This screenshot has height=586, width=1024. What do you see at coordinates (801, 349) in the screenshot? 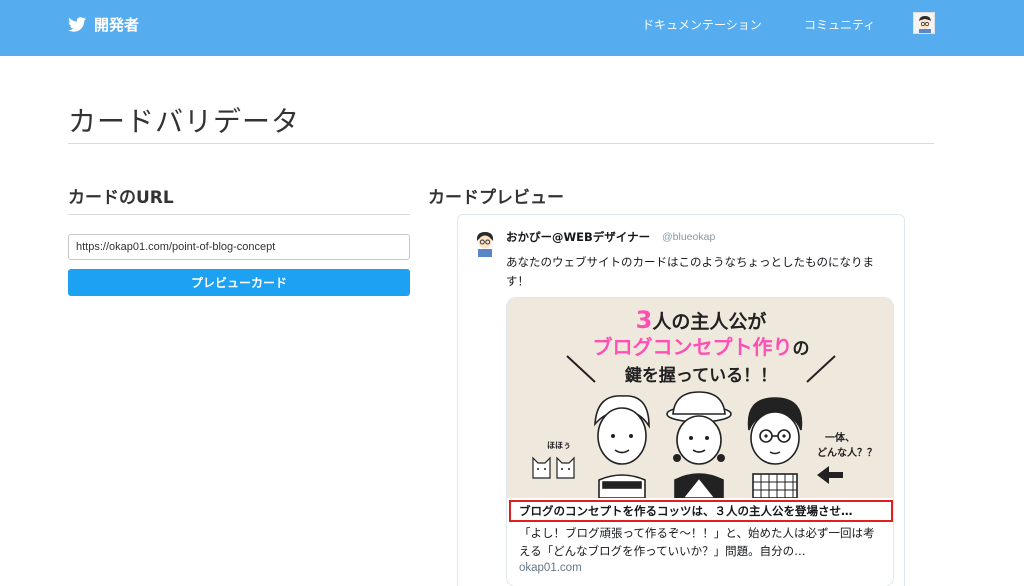
I see `image-headline-line2-suffix: の` at bounding box center [801, 349].